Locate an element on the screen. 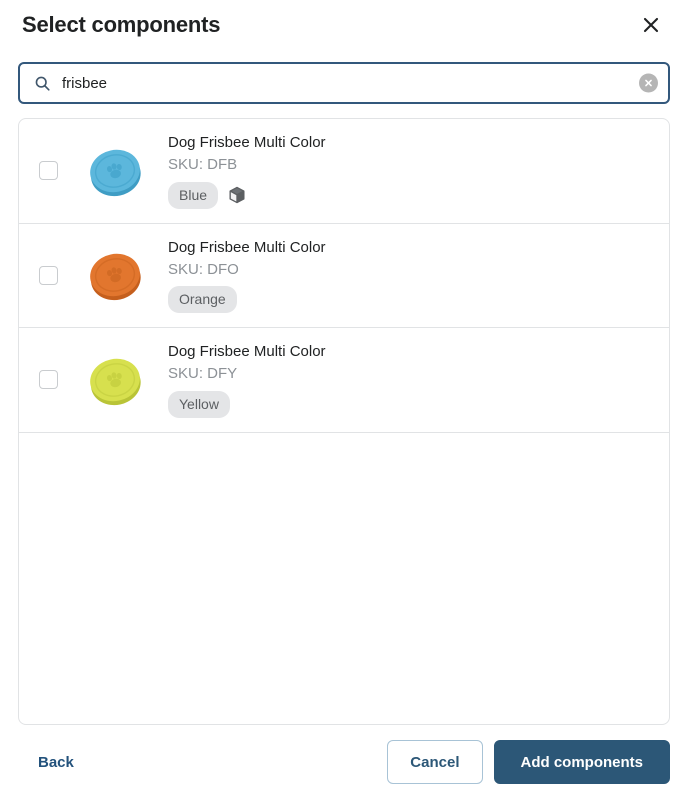  footer-actions: Cancel Add components is located at coordinates (528, 762).